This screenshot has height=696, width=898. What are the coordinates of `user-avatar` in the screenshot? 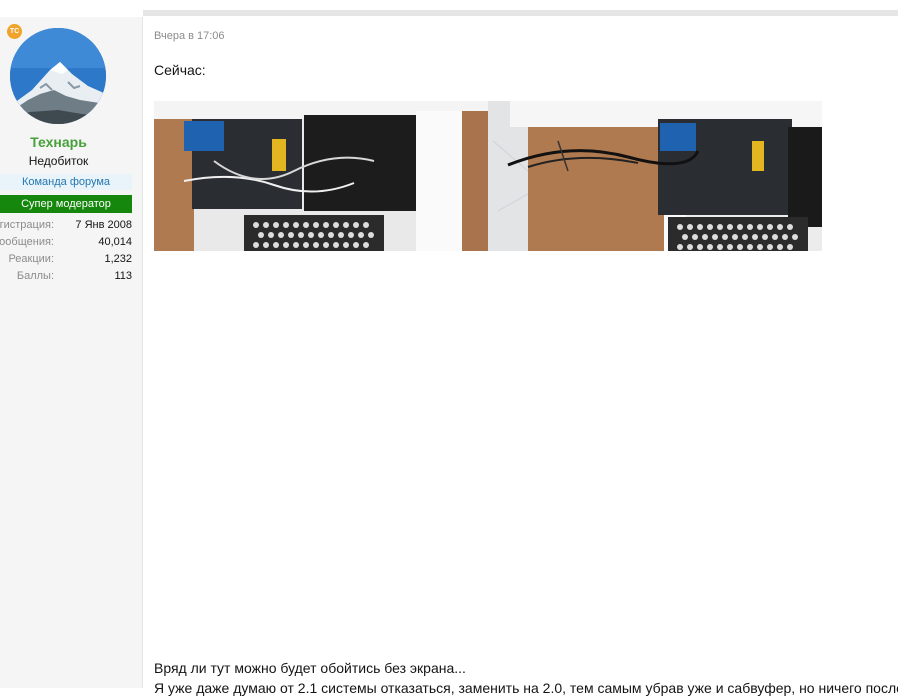 It's located at (58, 76).